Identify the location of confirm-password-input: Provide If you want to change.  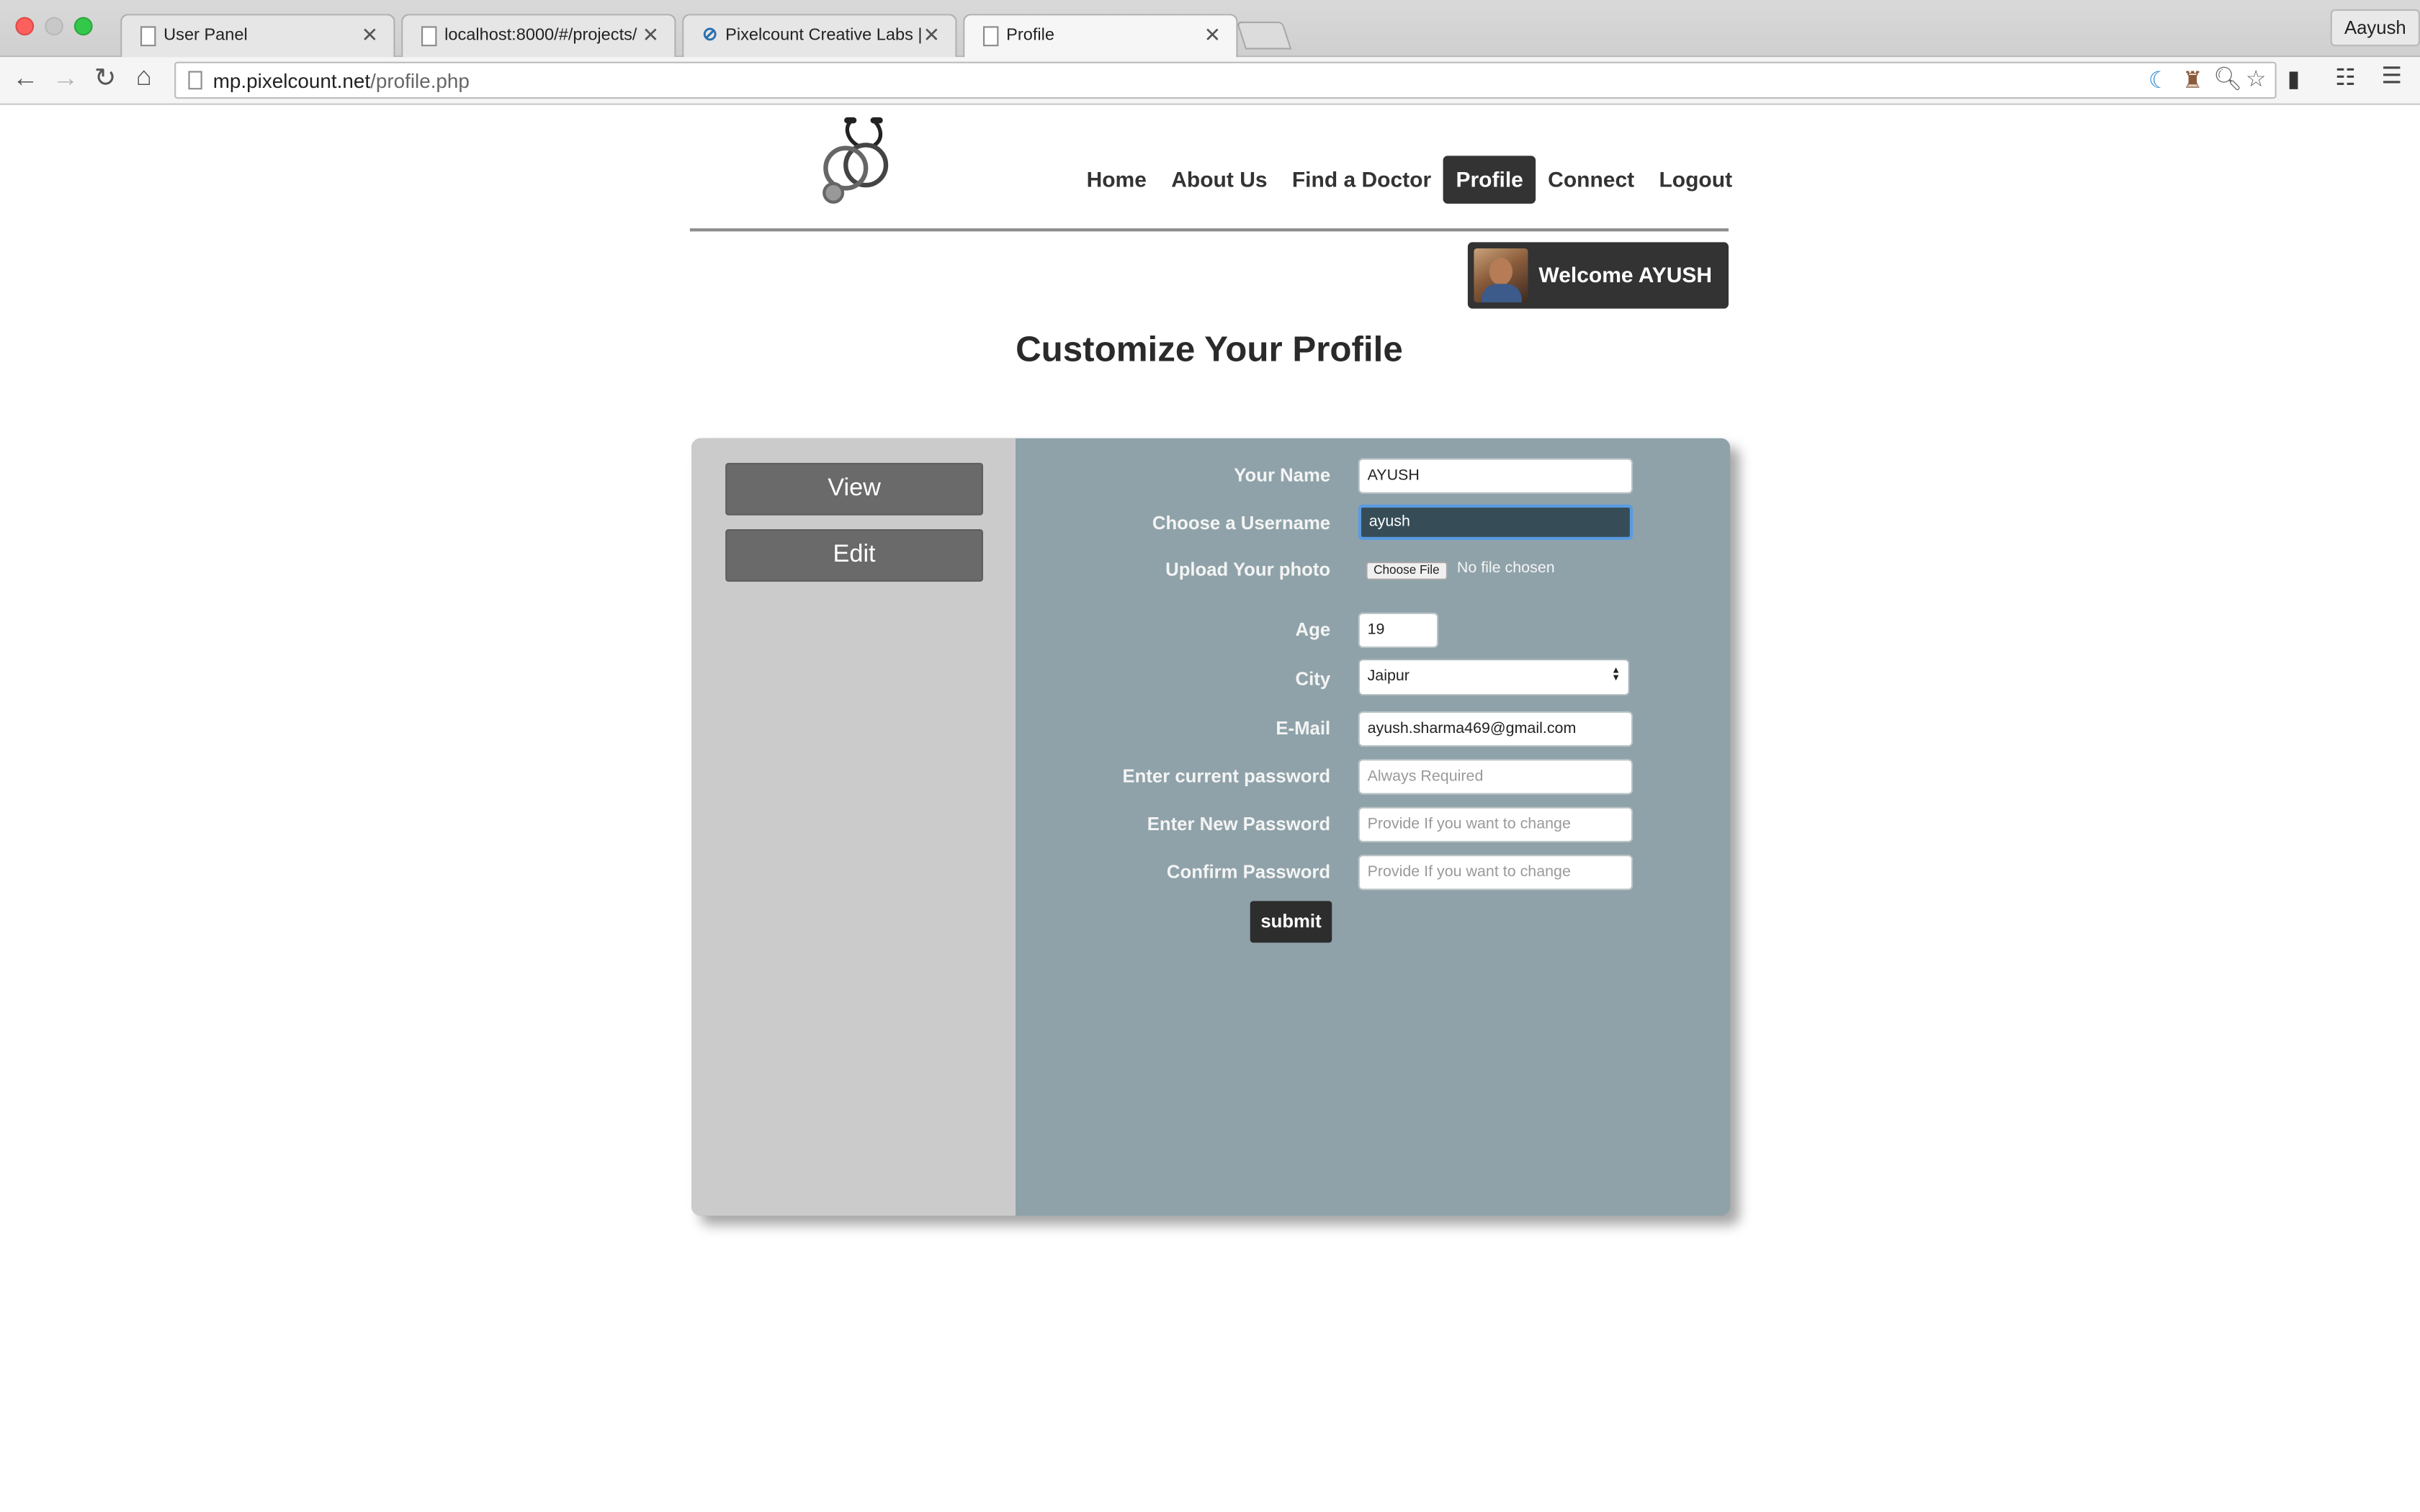
(1496, 873).